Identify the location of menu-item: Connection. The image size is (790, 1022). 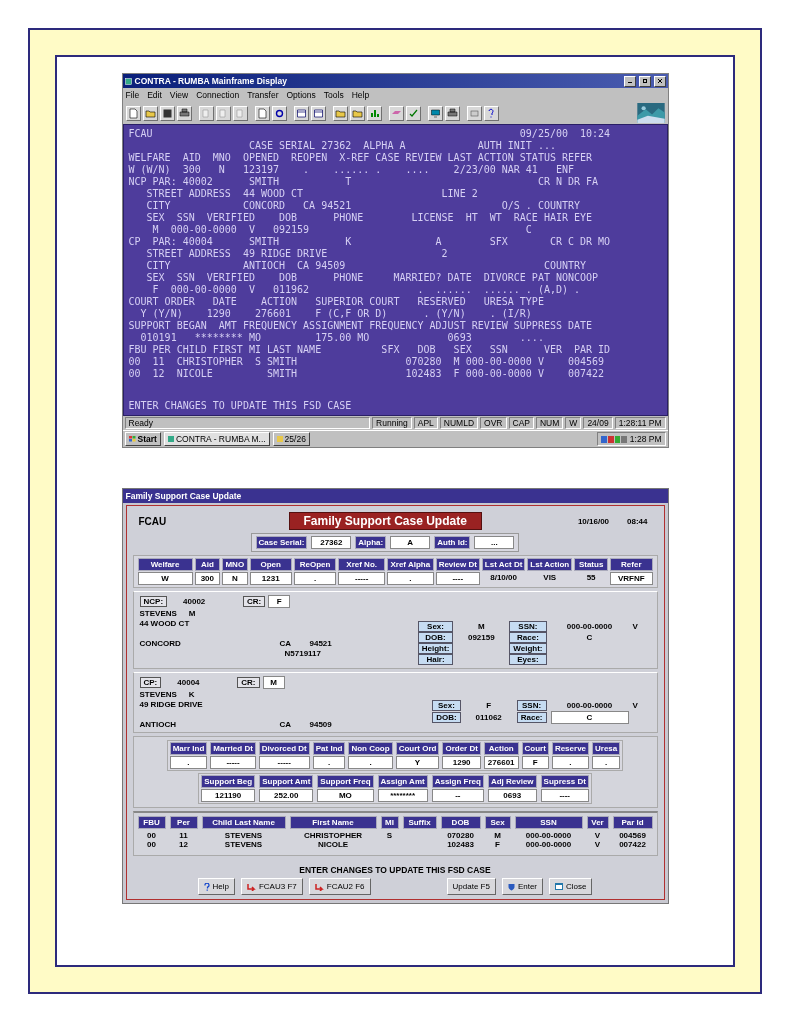
(218, 95).